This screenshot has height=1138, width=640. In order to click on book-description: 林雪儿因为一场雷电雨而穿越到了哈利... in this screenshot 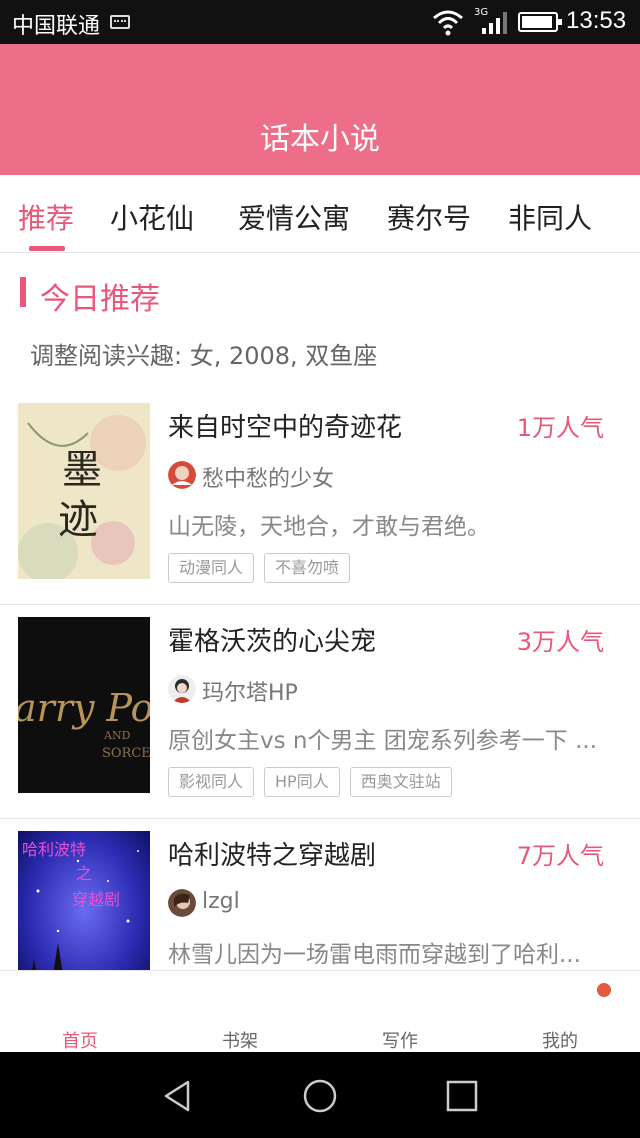, I will do `click(374, 955)`.